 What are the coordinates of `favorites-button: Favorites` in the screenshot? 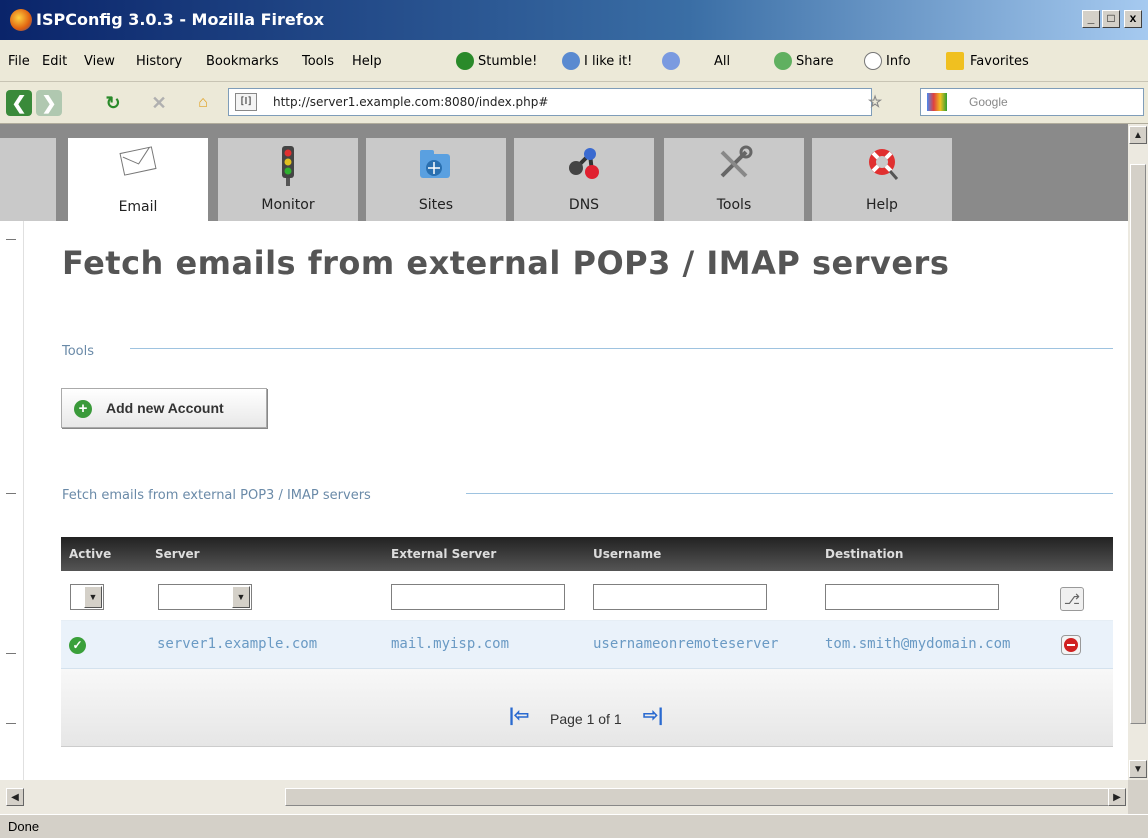 It's located at (999, 61).